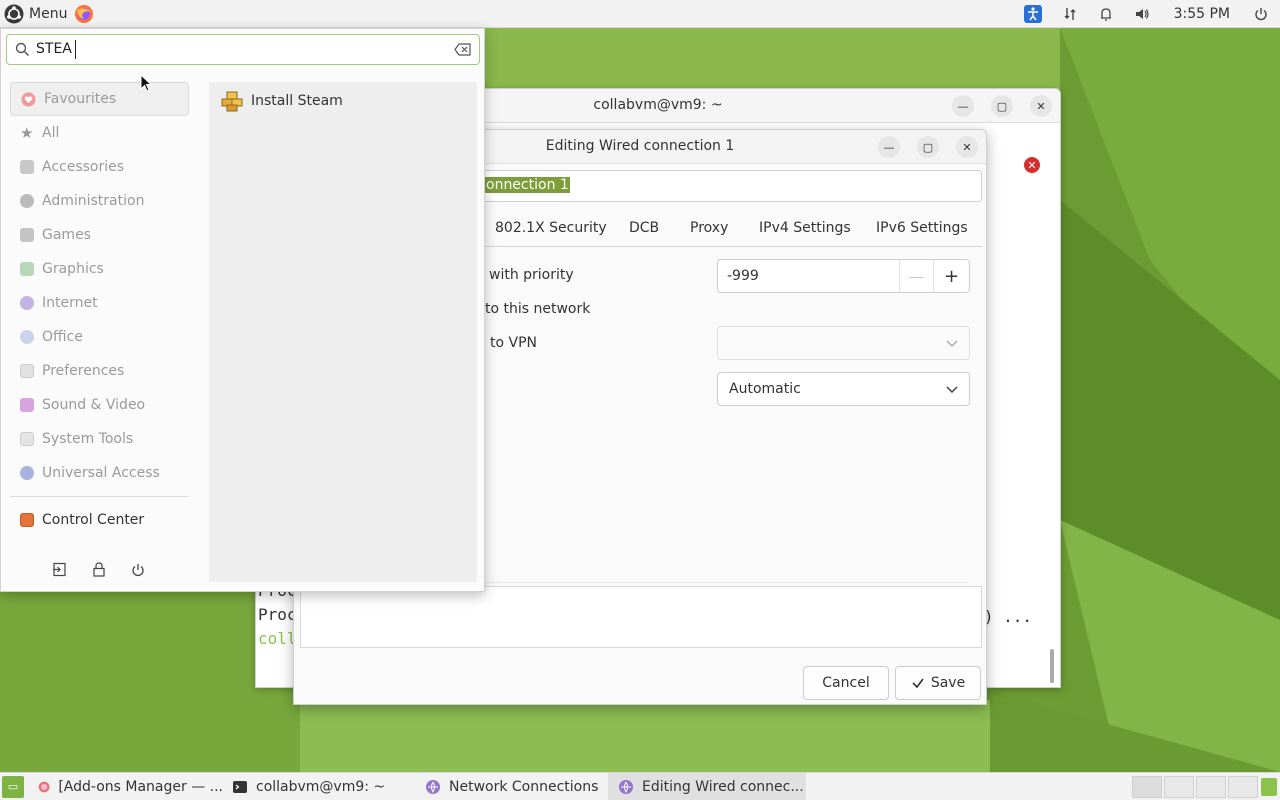 This screenshot has width=1280, height=800. Describe the element at coordinates (99, 520) in the screenshot. I see `control-center-item: Control Center` at that location.